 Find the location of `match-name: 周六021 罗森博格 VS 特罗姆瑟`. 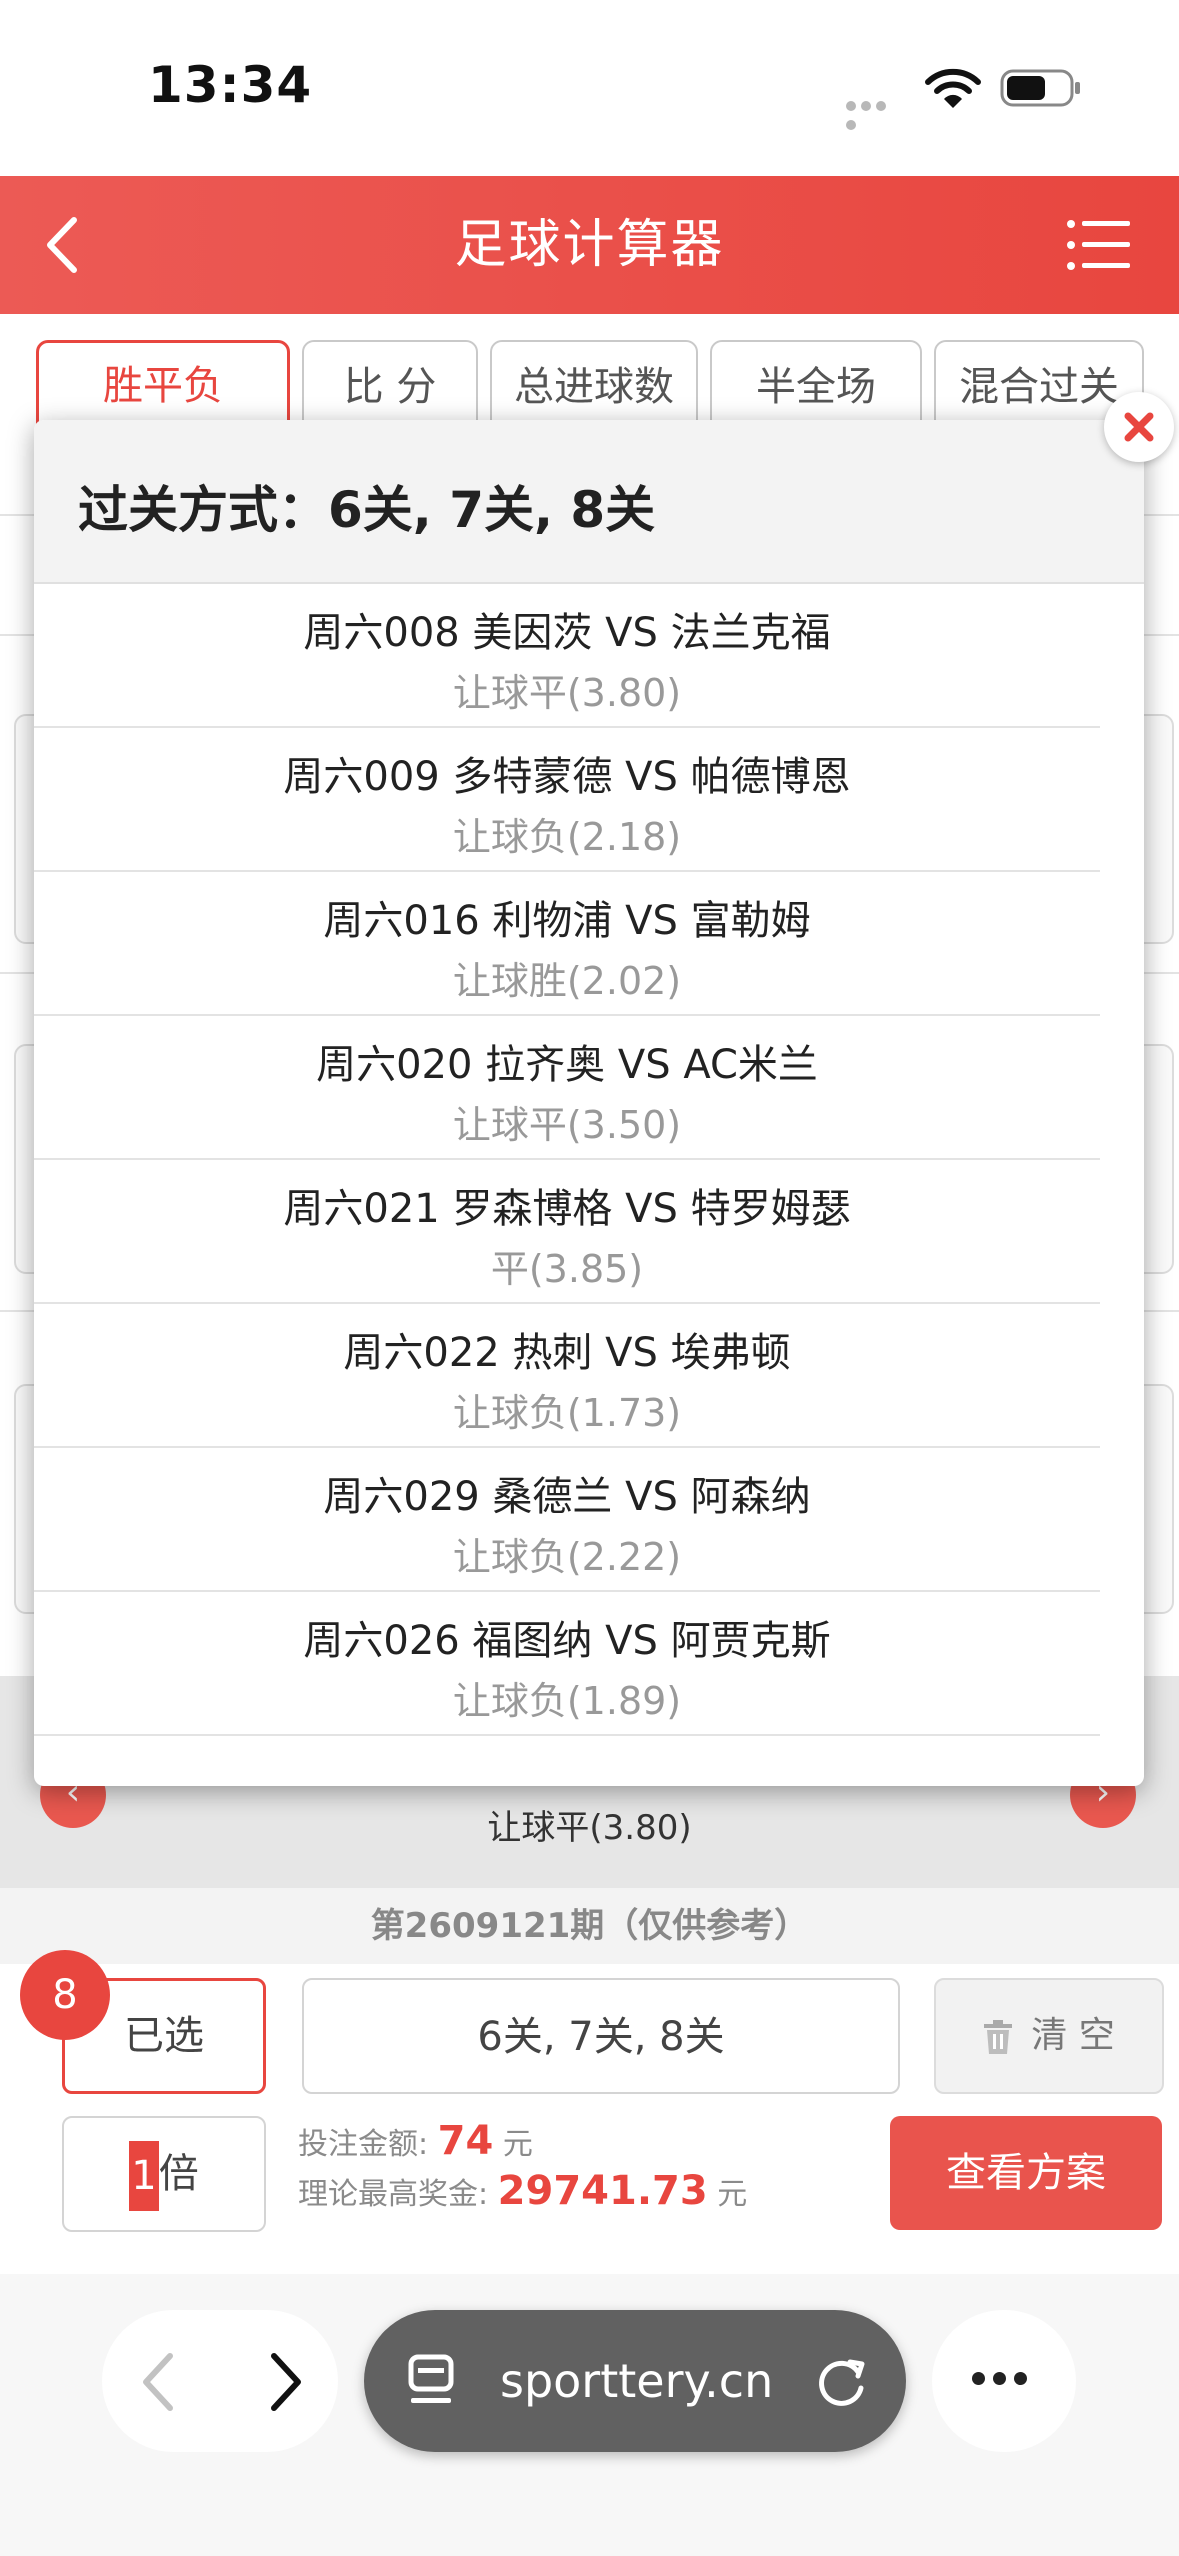

match-name: 周六021 罗森博格 VS 特罗姆瑟 is located at coordinates (567, 1209).